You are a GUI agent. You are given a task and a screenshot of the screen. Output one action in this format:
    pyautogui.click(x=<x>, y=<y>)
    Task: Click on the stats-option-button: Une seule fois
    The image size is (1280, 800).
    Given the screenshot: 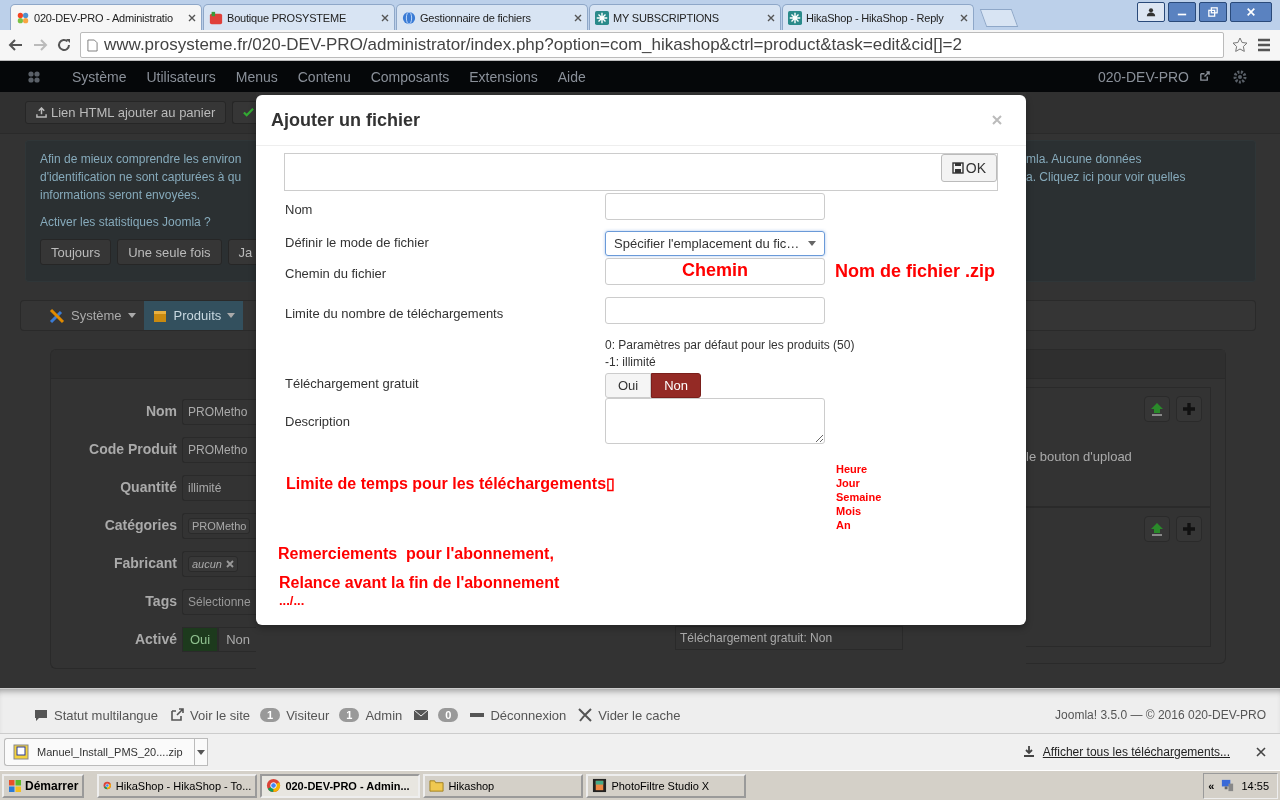 What is the action you would take?
    pyautogui.click(x=169, y=252)
    